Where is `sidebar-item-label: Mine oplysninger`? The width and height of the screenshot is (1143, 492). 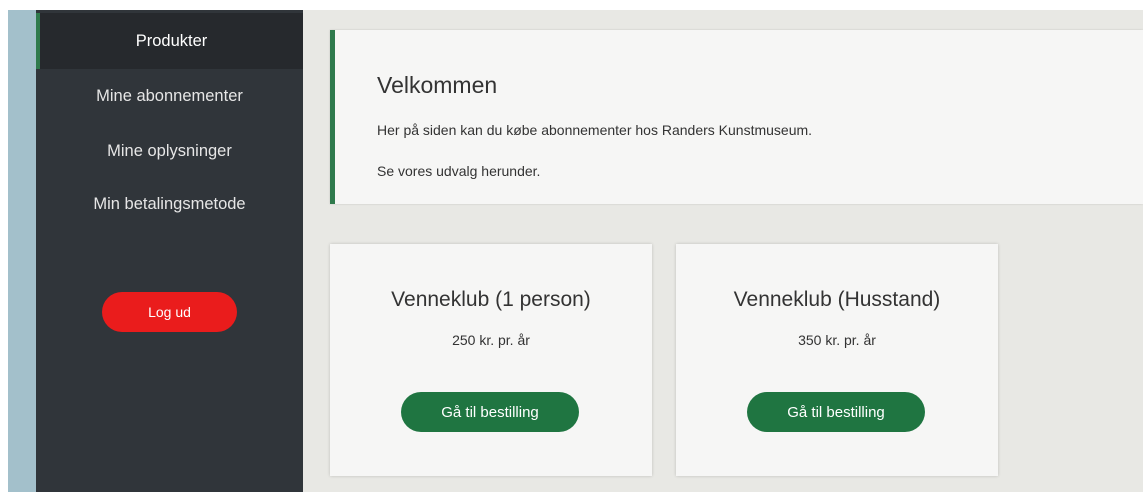
sidebar-item-label: Mine oplysninger is located at coordinates (169, 150).